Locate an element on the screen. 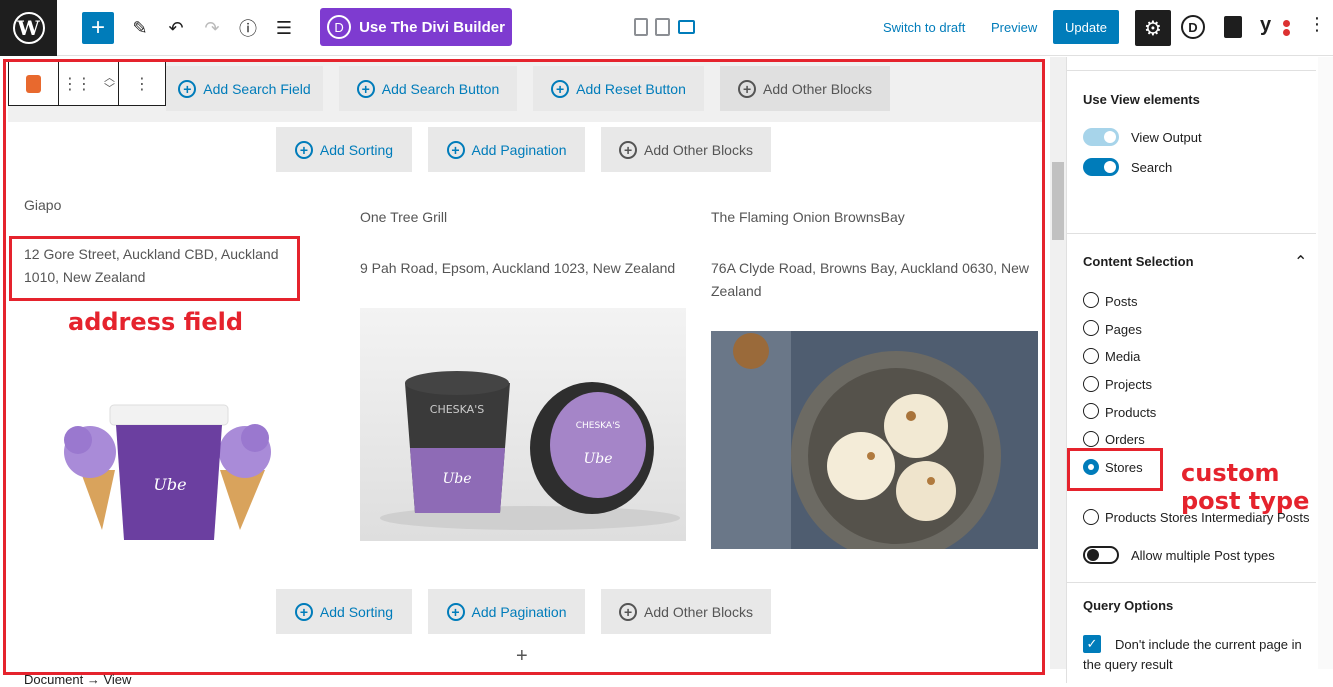 This screenshot has width=1333, height=687. store-title: The Flaming Onion BrownsBay is located at coordinates (808, 217).